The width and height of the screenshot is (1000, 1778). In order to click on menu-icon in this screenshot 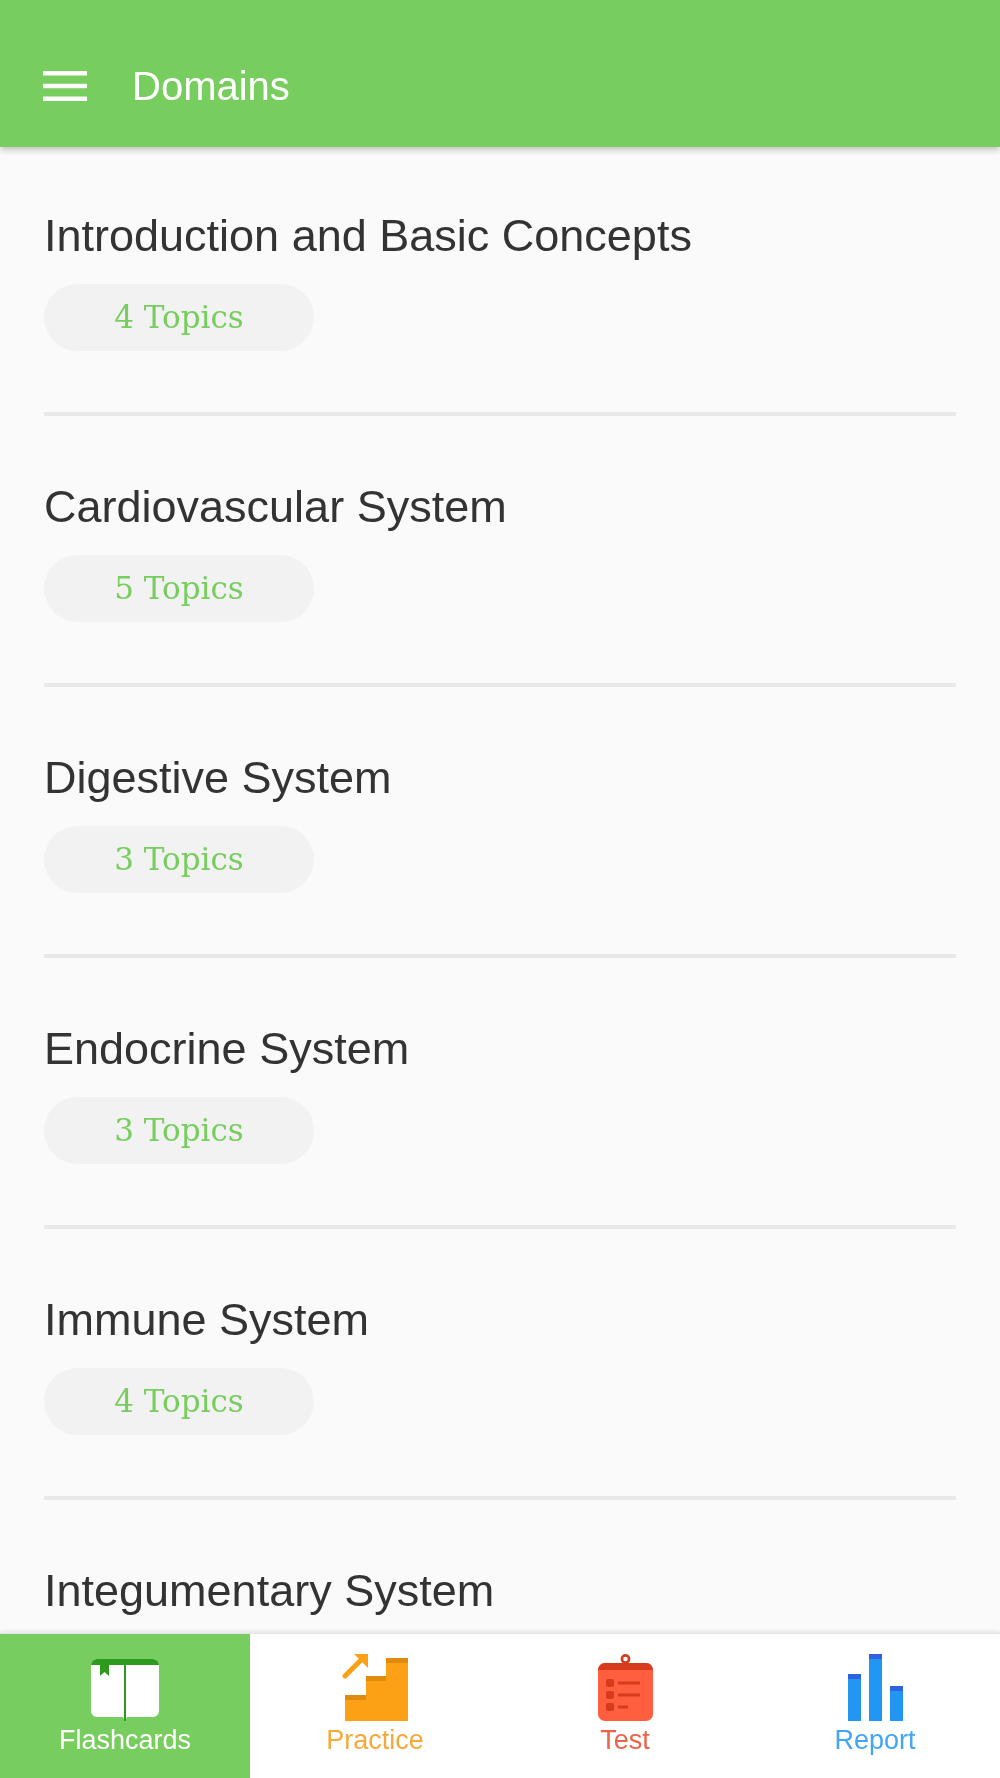, I will do `click(65, 86)`.